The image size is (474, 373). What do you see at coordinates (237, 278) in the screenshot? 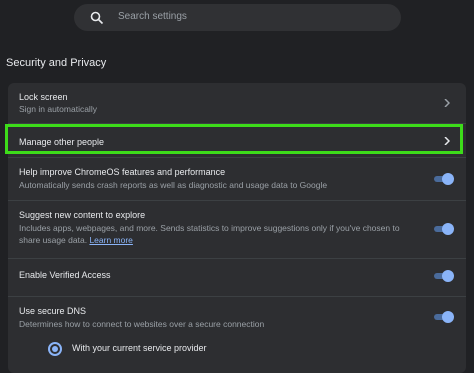
I see `verified-access-row: Enable Verified Access` at bounding box center [237, 278].